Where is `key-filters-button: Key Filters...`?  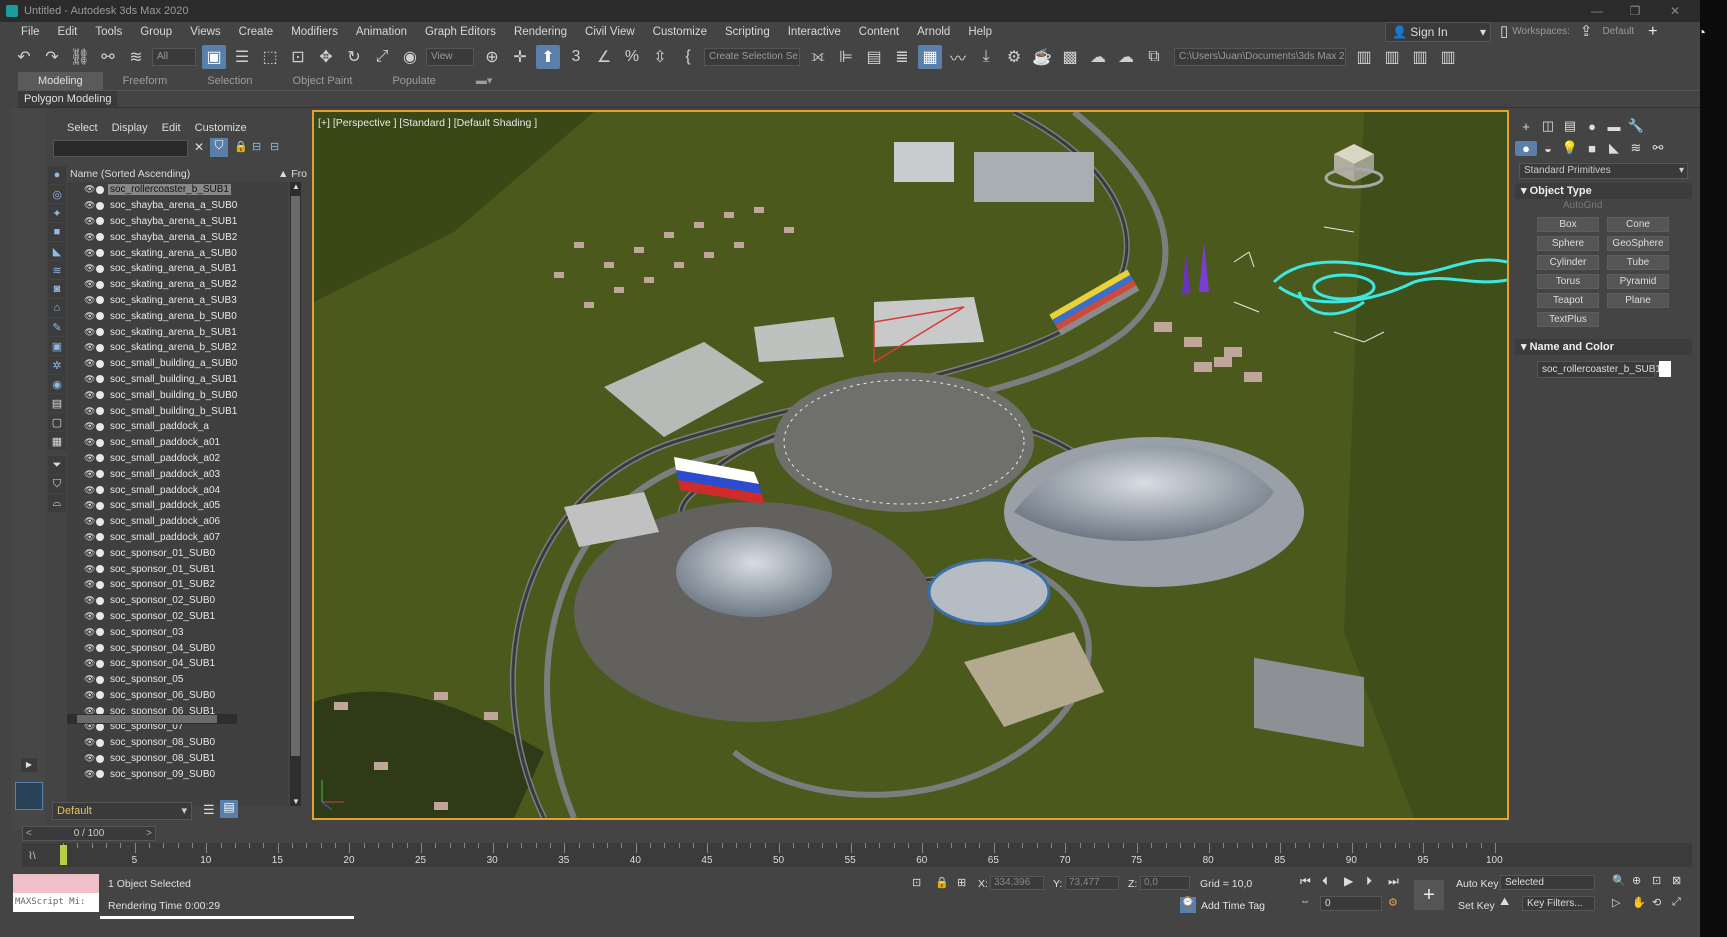
key-filters-button: Key Filters... is located at coordinates (1558, 903).